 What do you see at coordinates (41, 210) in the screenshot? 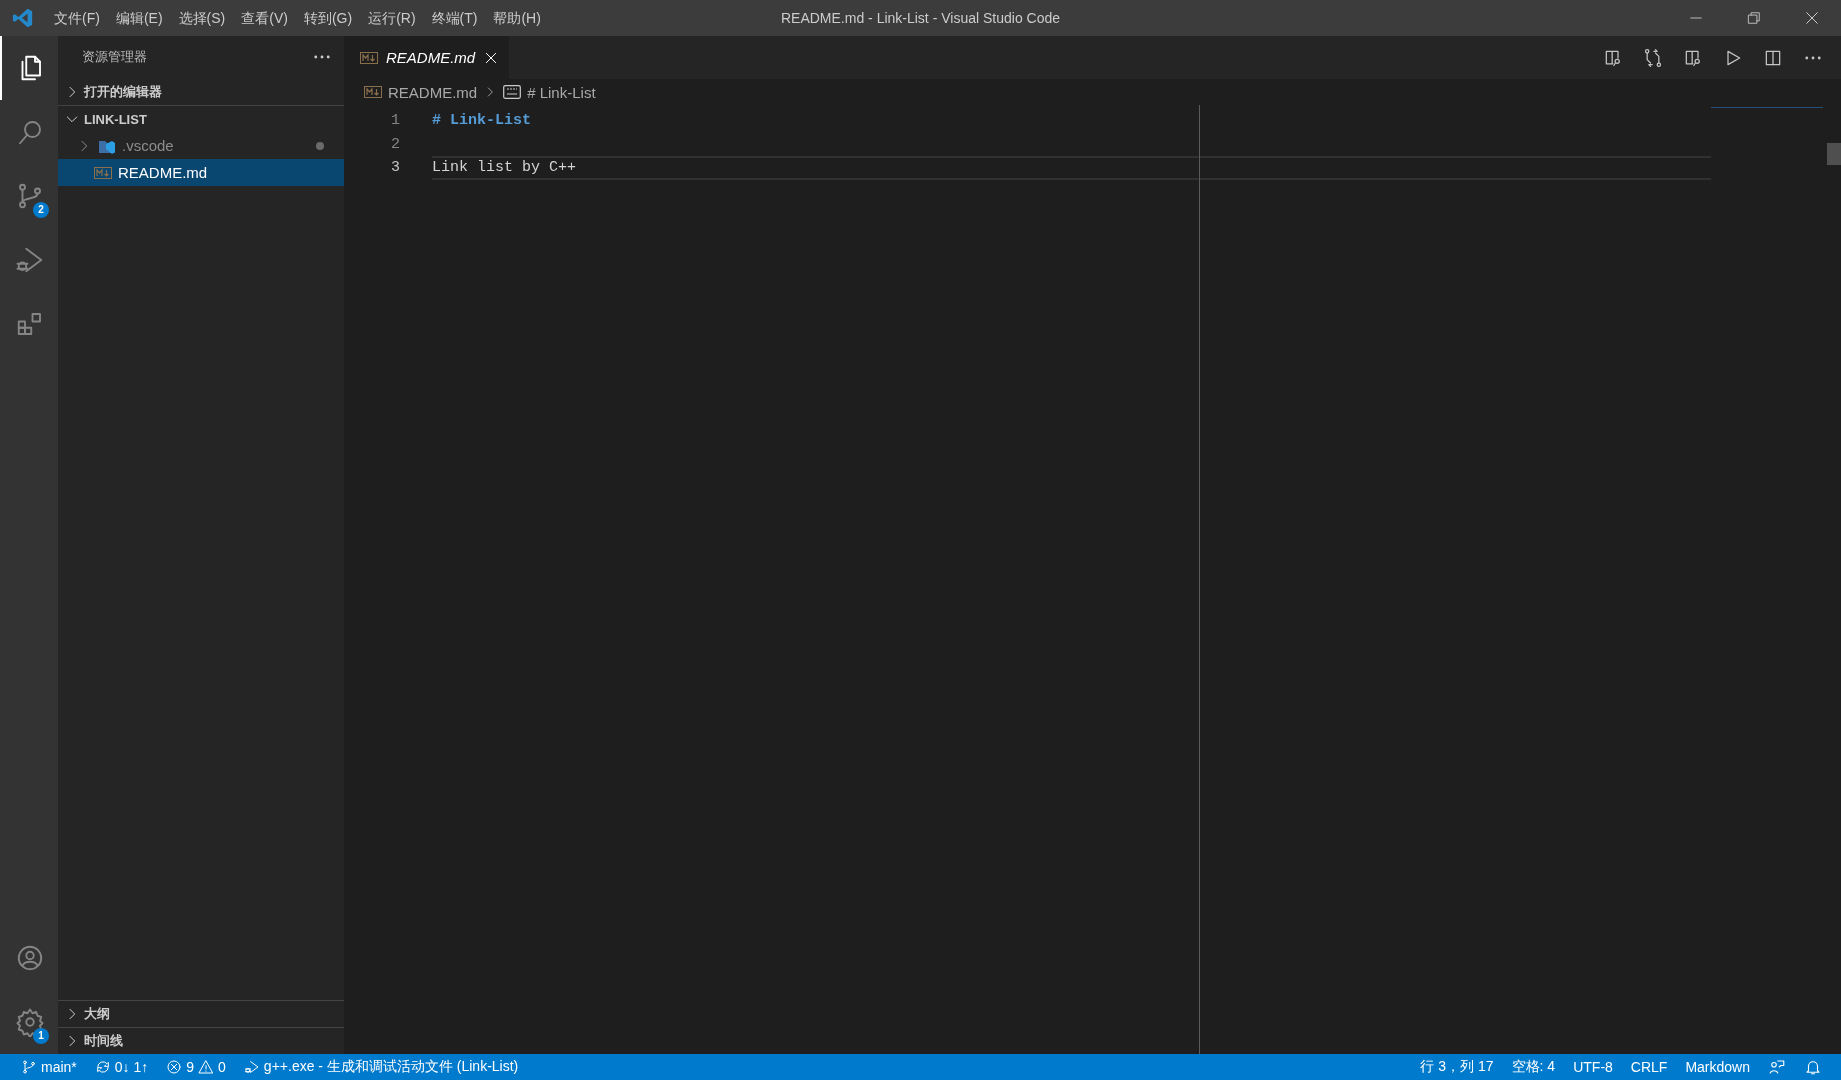
I see `count-badge: 2` at bounding box center [41, 210].